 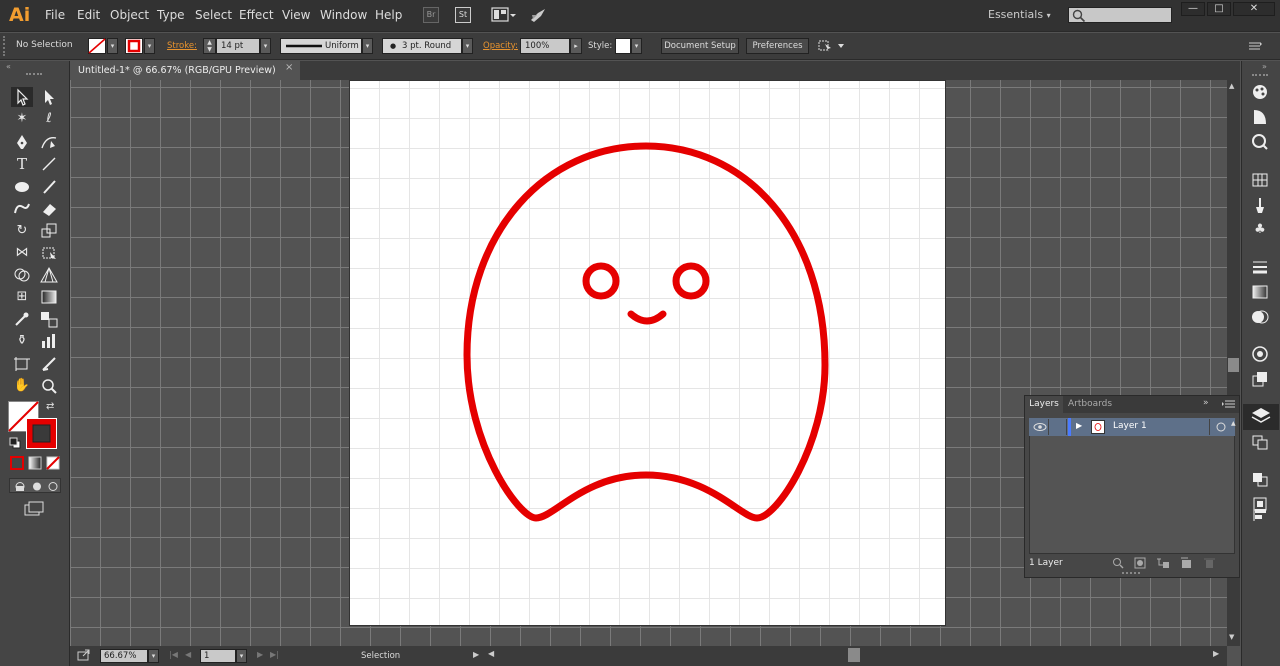 I want to click on panel-menu-icon, so click(x=1256, y=46).